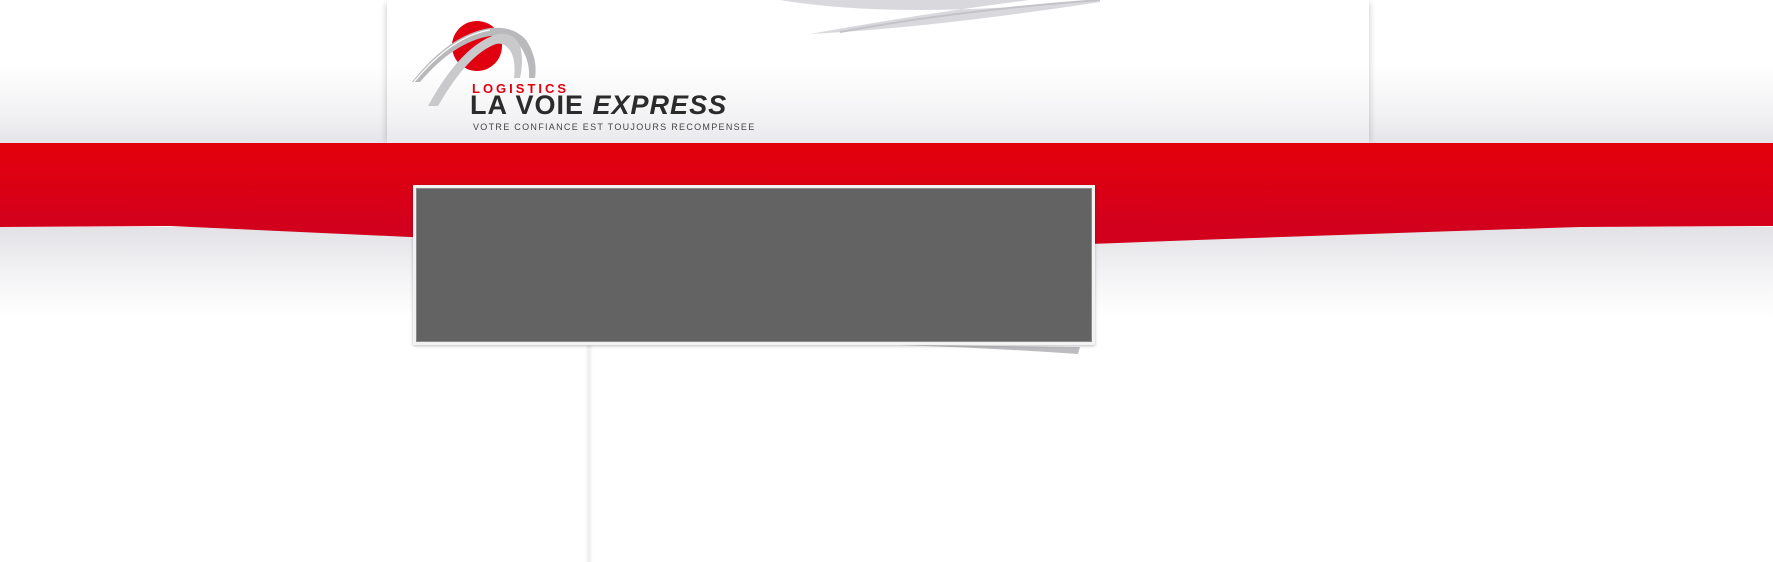 The image size is (1773, 562). I want to click on column-divider, so click(589, 453).